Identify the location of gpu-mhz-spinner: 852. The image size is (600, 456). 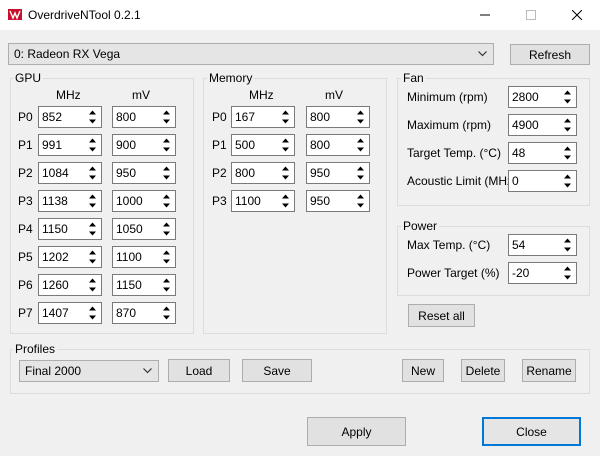
(70, 117).